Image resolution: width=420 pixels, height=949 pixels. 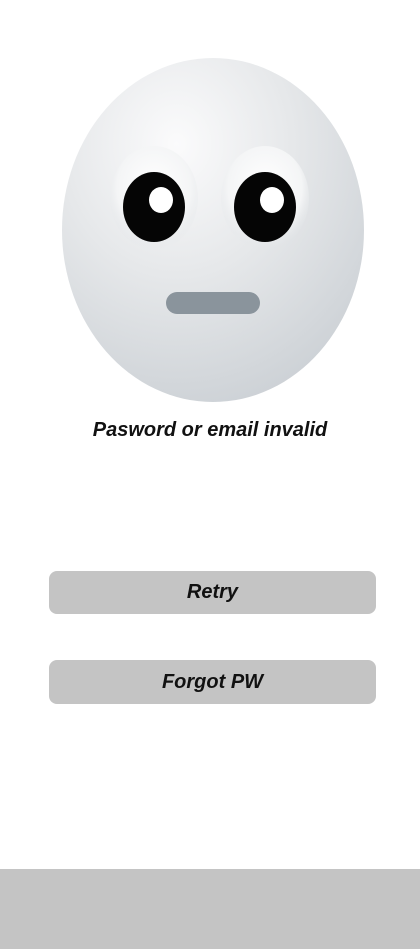 I want to click on bottom-bar, so click(x=210, y=909).